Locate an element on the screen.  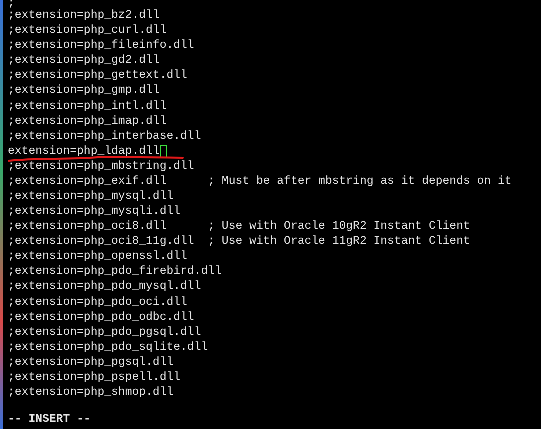
code-line: ;extension=php_gettext.dll is located at coordinates (98, 76).